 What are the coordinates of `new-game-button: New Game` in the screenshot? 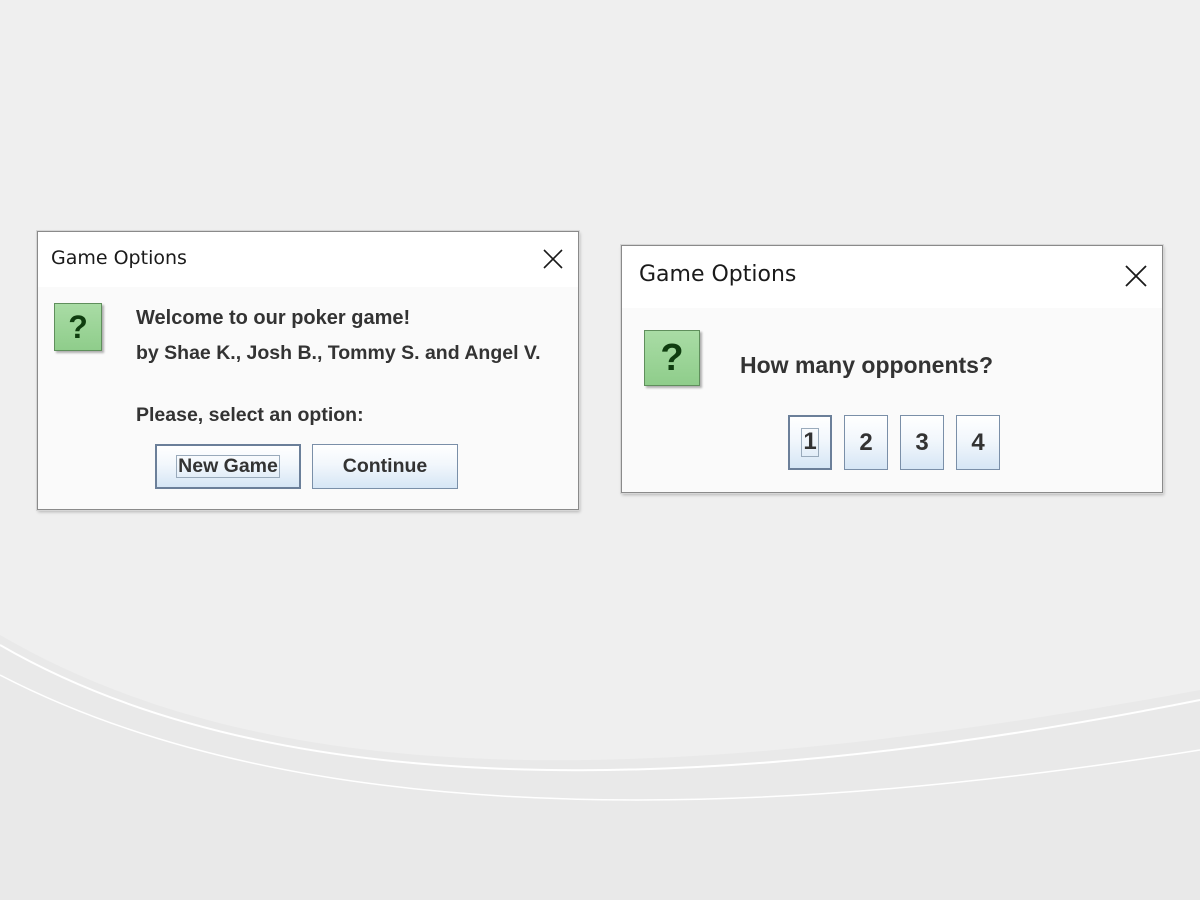 It's located at (228, 466).